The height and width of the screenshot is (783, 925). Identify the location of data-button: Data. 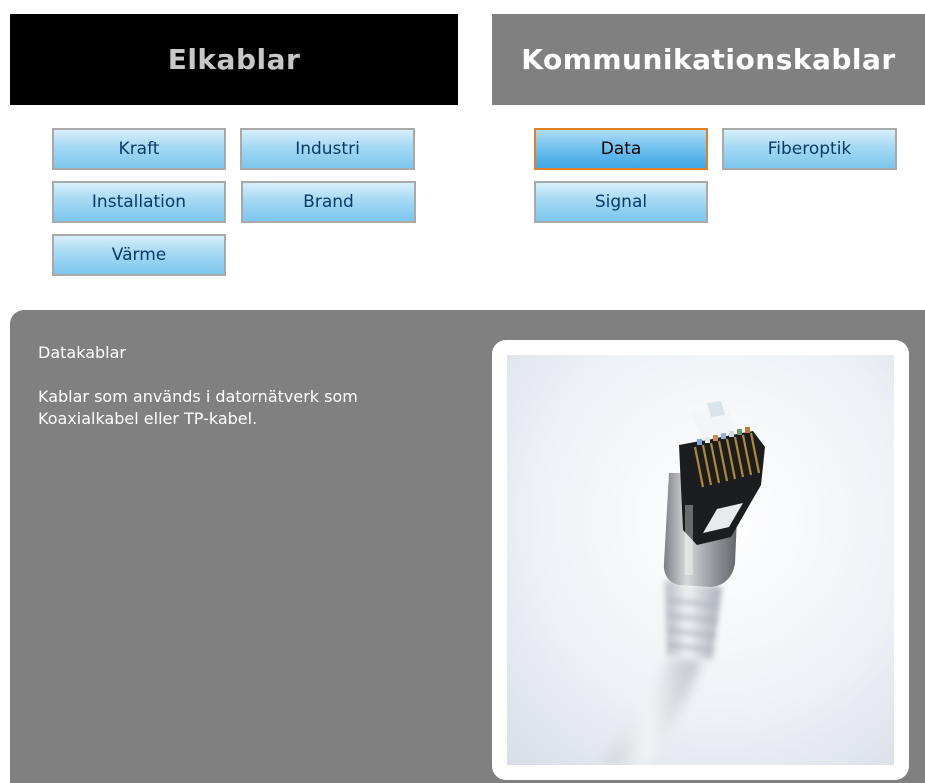
(621, 149).